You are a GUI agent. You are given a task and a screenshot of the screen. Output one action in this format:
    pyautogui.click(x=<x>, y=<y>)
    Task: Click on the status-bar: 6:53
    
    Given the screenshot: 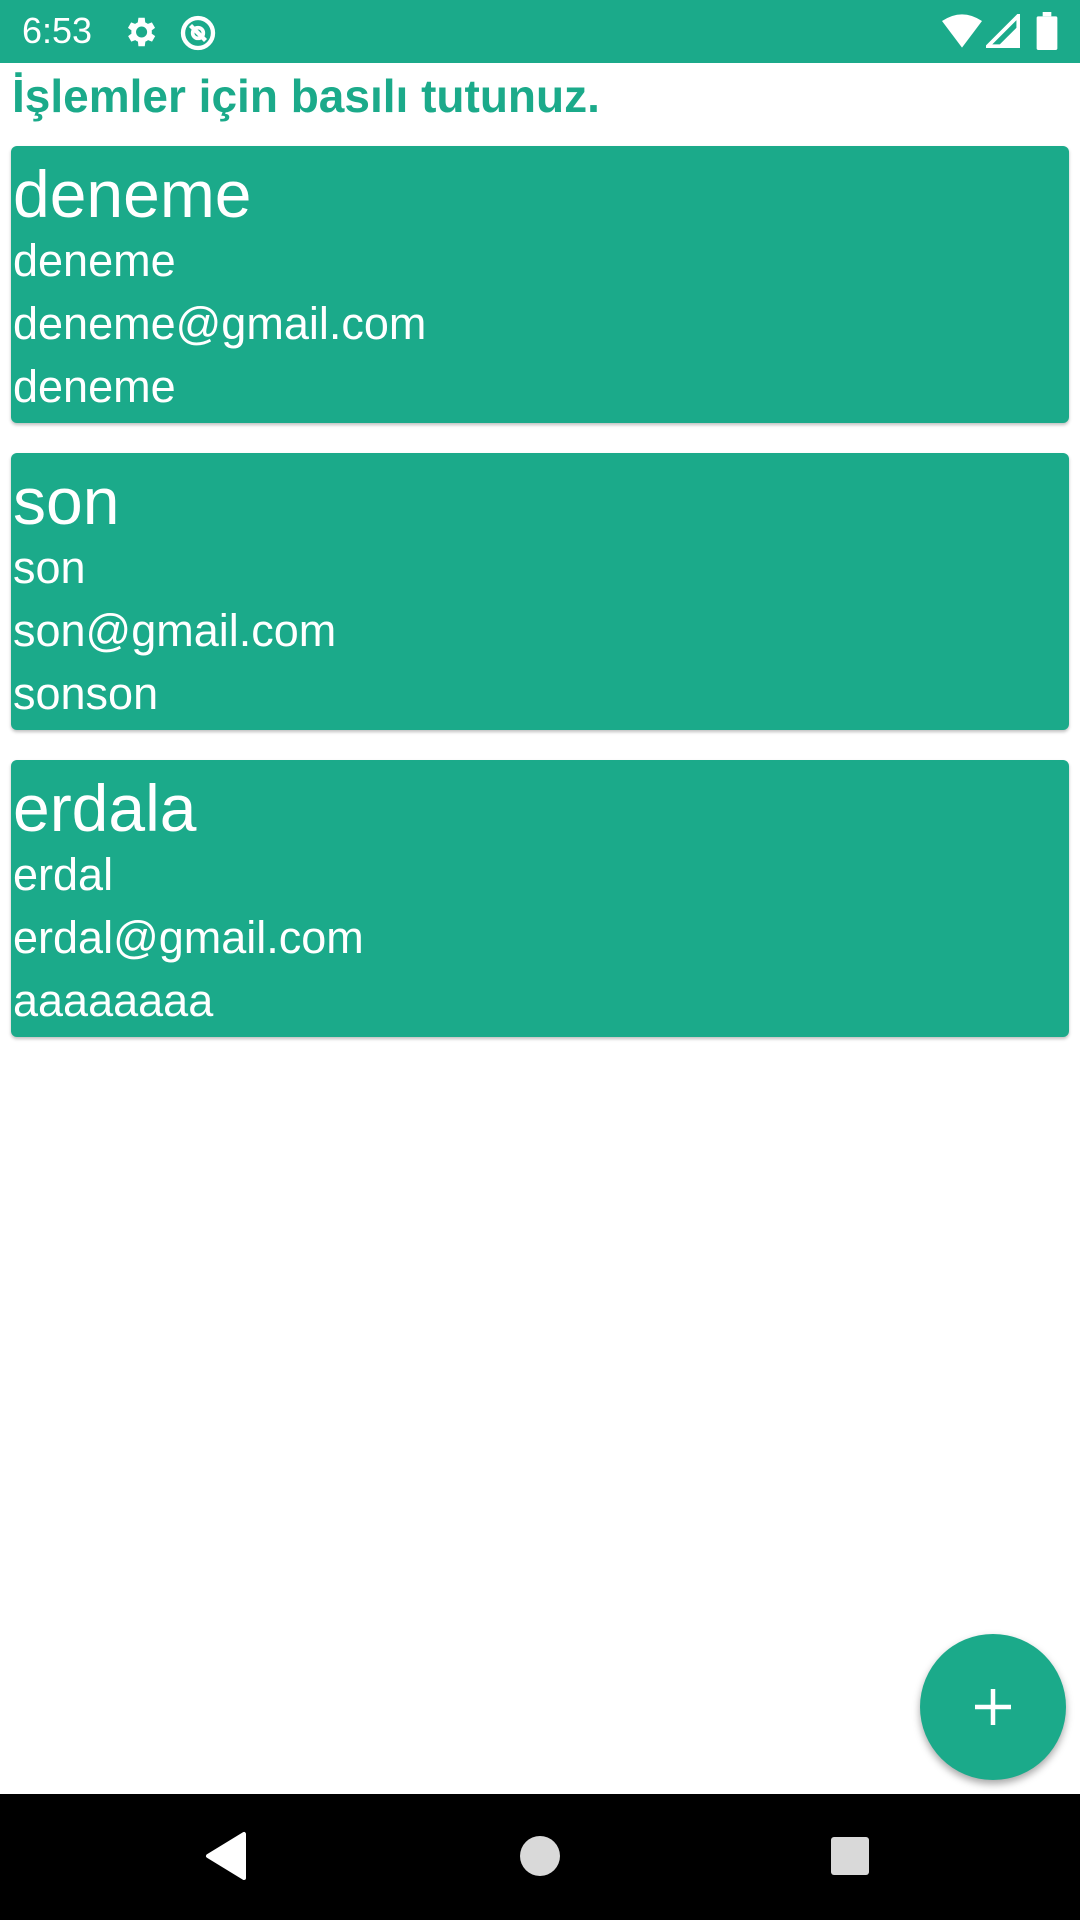 What is the action you would take?
    pyautogui.click(x=540, y=31)
    